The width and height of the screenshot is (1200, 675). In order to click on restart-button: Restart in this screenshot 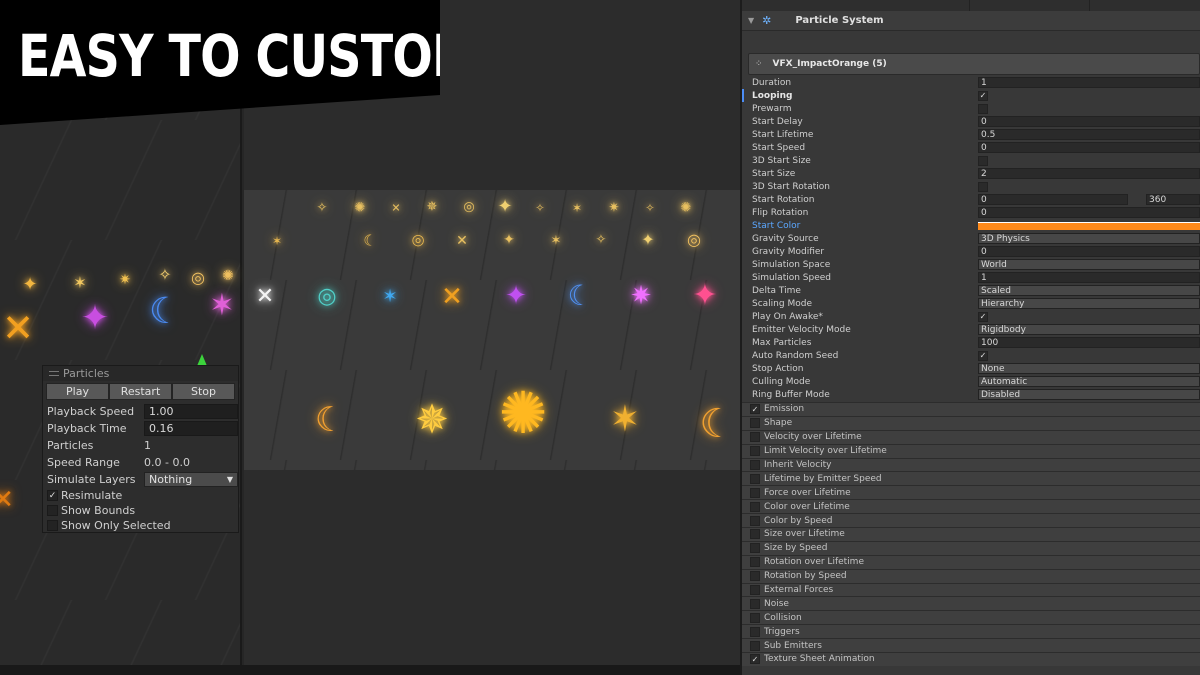, I will do `click(140, 391)`.